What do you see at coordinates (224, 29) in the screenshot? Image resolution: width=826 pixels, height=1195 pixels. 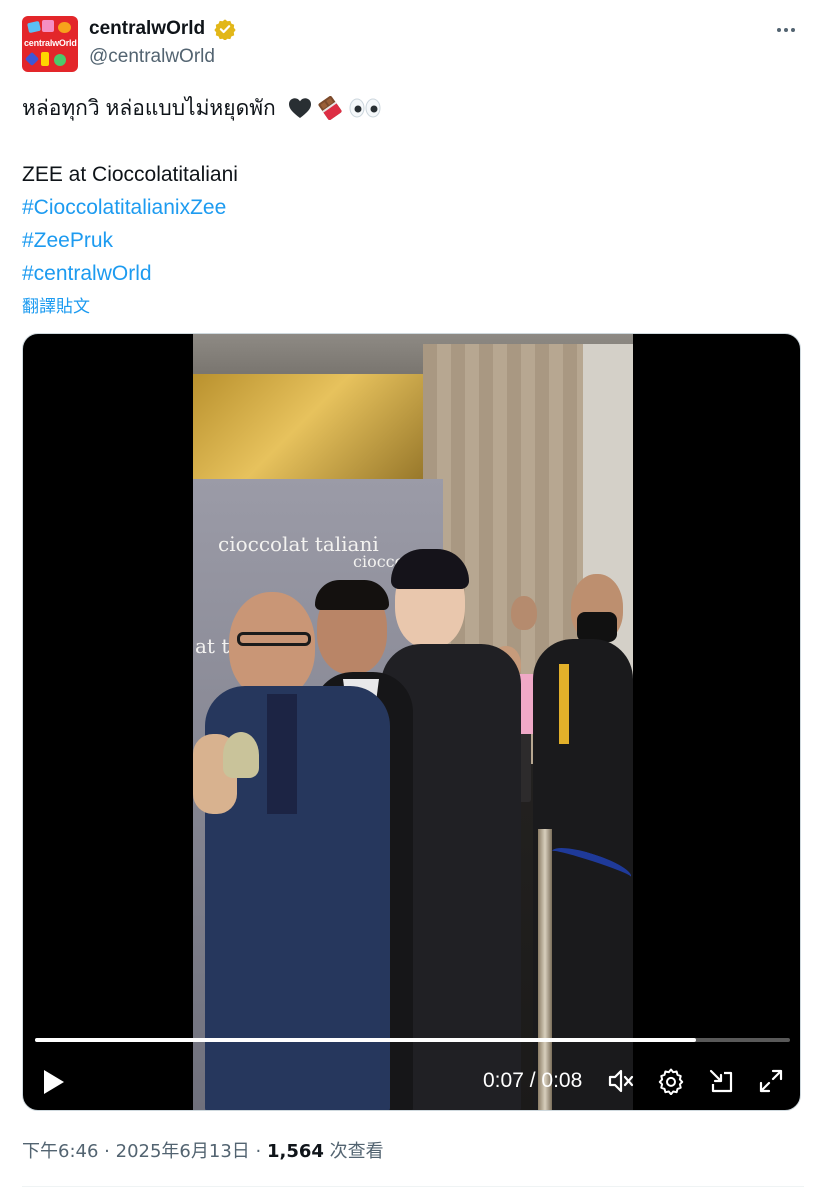 I see `verified-badge-icon` at bounding box center [224, 29].